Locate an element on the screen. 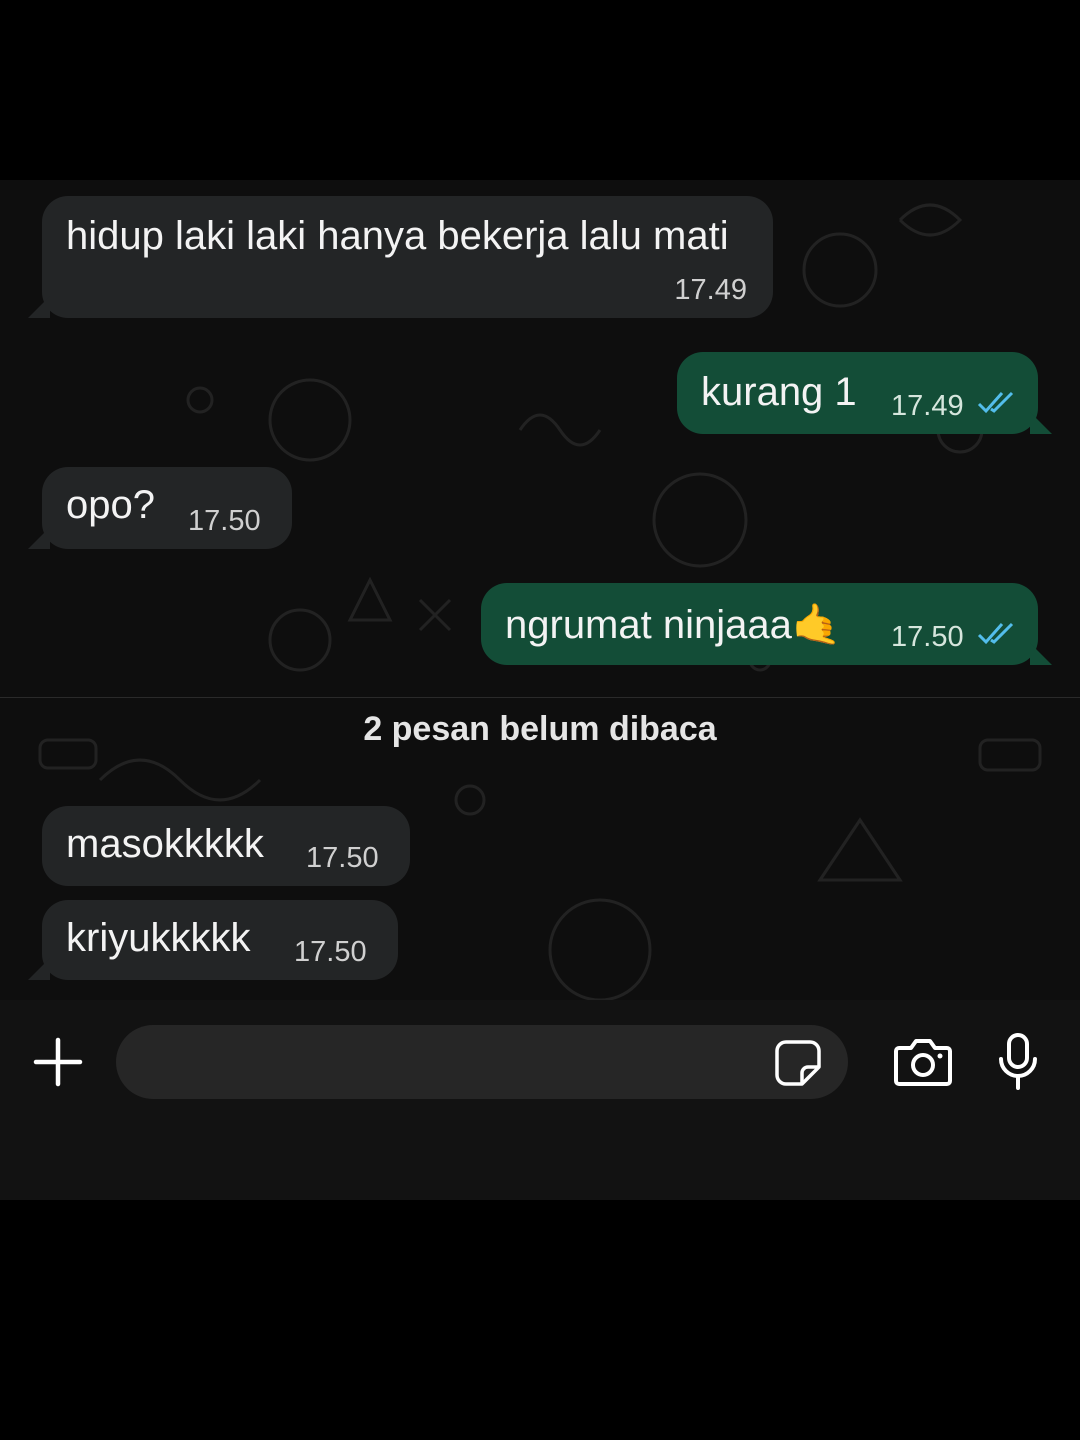 The height and width of the screenshot is (1440, 1080). message-input-bar is located at coordinates (540, 1100).